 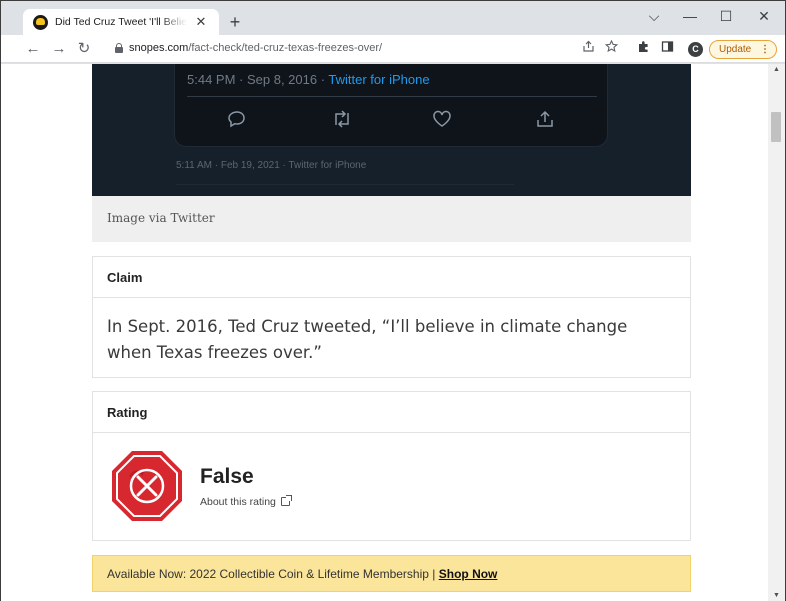 What do you see at coordinates (84, 49) in the screenshot?
I see `reload-button: ↻` at bounding box center [84, 49].